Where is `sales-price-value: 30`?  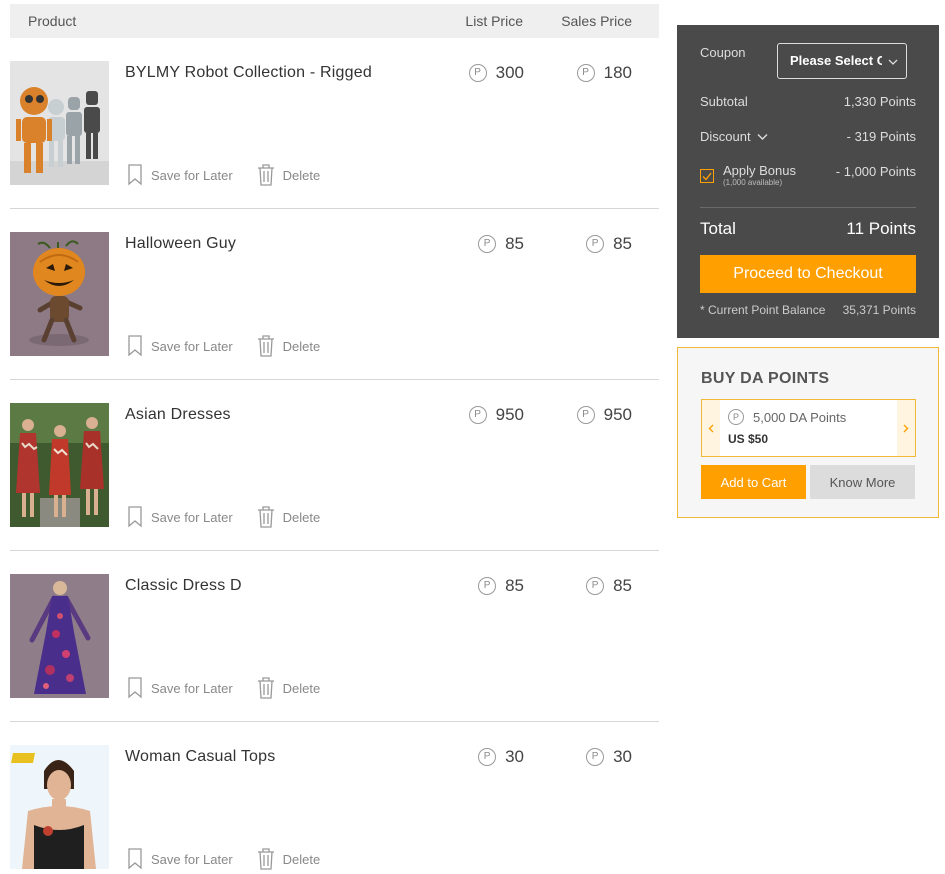 sales-price-value: 30 is located at coordinates (622, 756).